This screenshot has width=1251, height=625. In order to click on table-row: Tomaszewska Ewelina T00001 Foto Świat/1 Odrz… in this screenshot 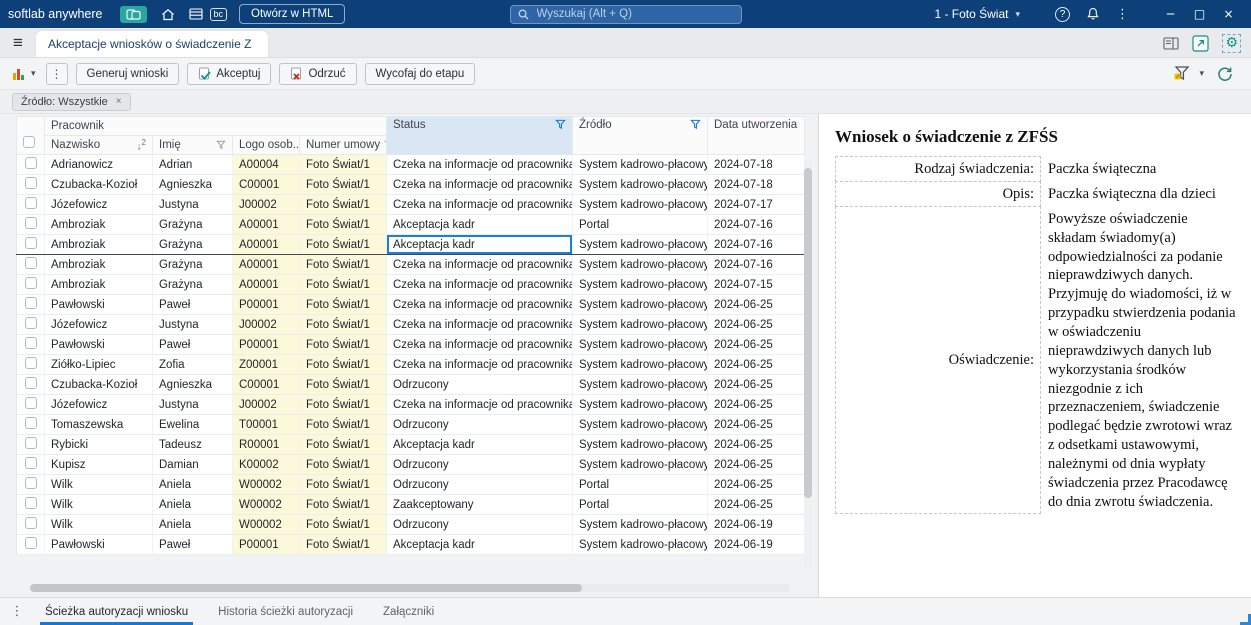, I will do `click(410, 424)`.